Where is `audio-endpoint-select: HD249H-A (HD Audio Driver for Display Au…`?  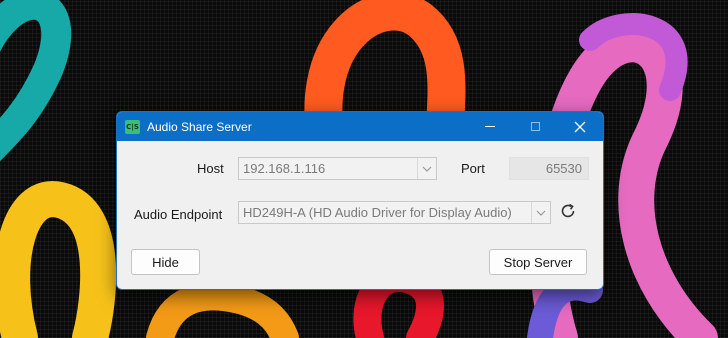
audio-endpoint-select: HD249H-A (HD Audio Driver for Display Au… is located at coordinates (394, 212).